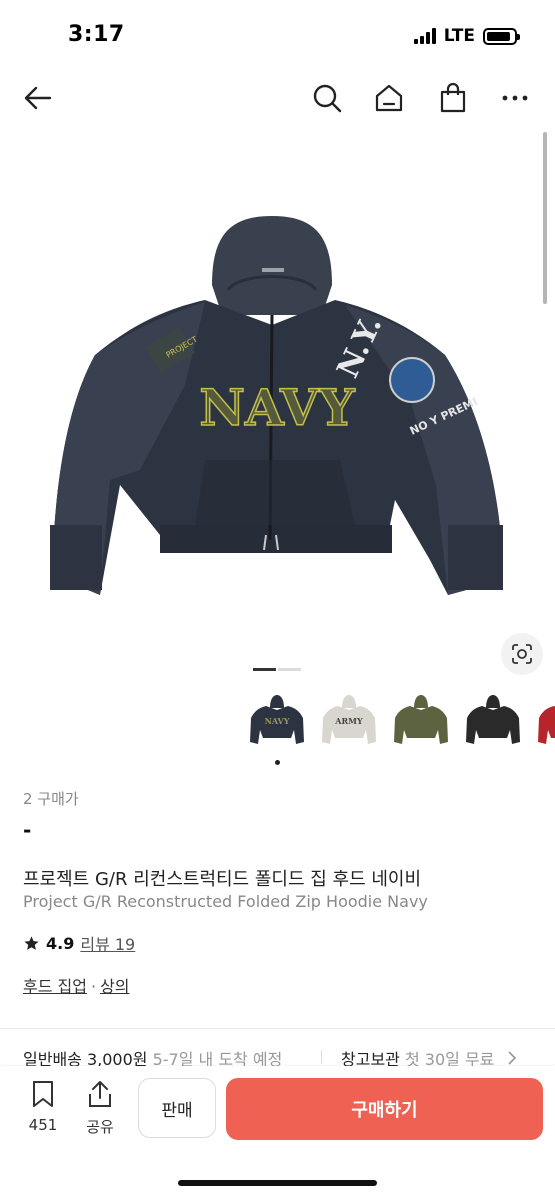  I want to click on search-icon, so click(327, 98).